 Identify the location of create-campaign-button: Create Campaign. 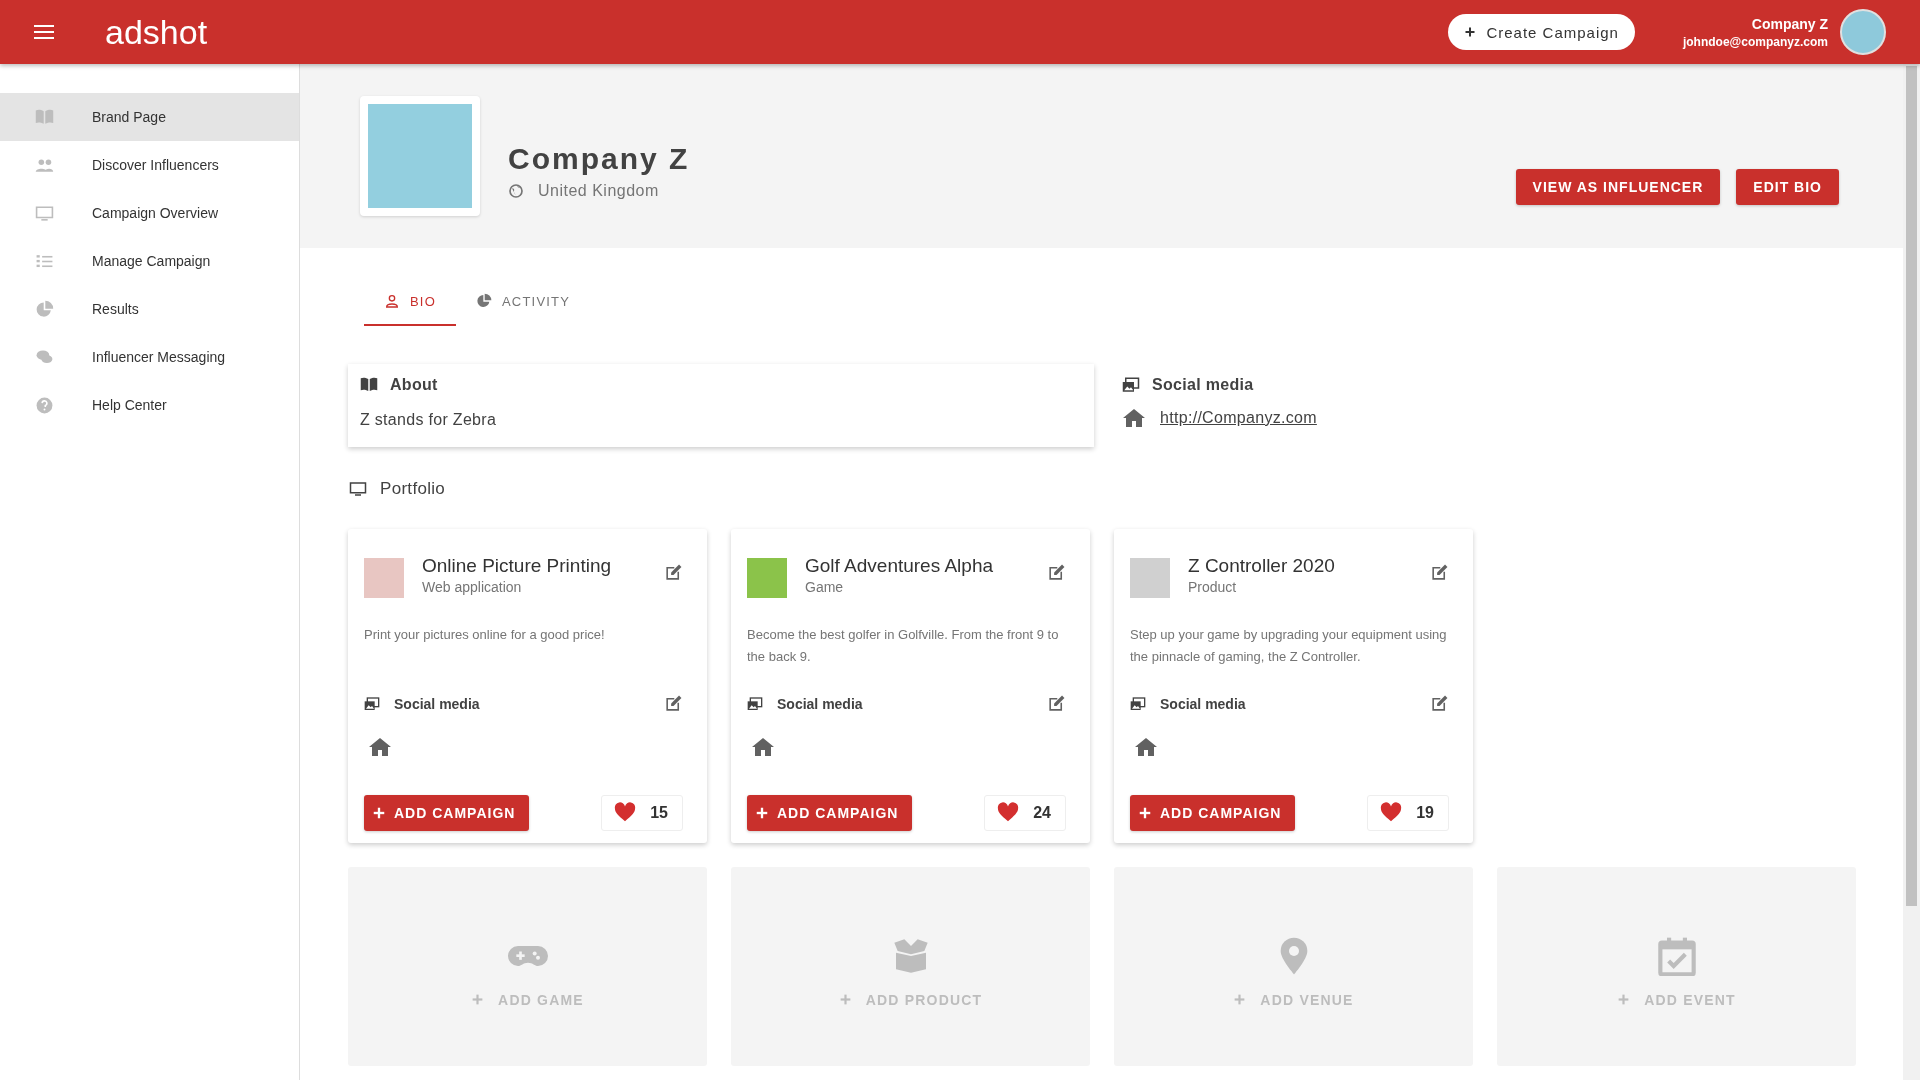
(1541, 32).